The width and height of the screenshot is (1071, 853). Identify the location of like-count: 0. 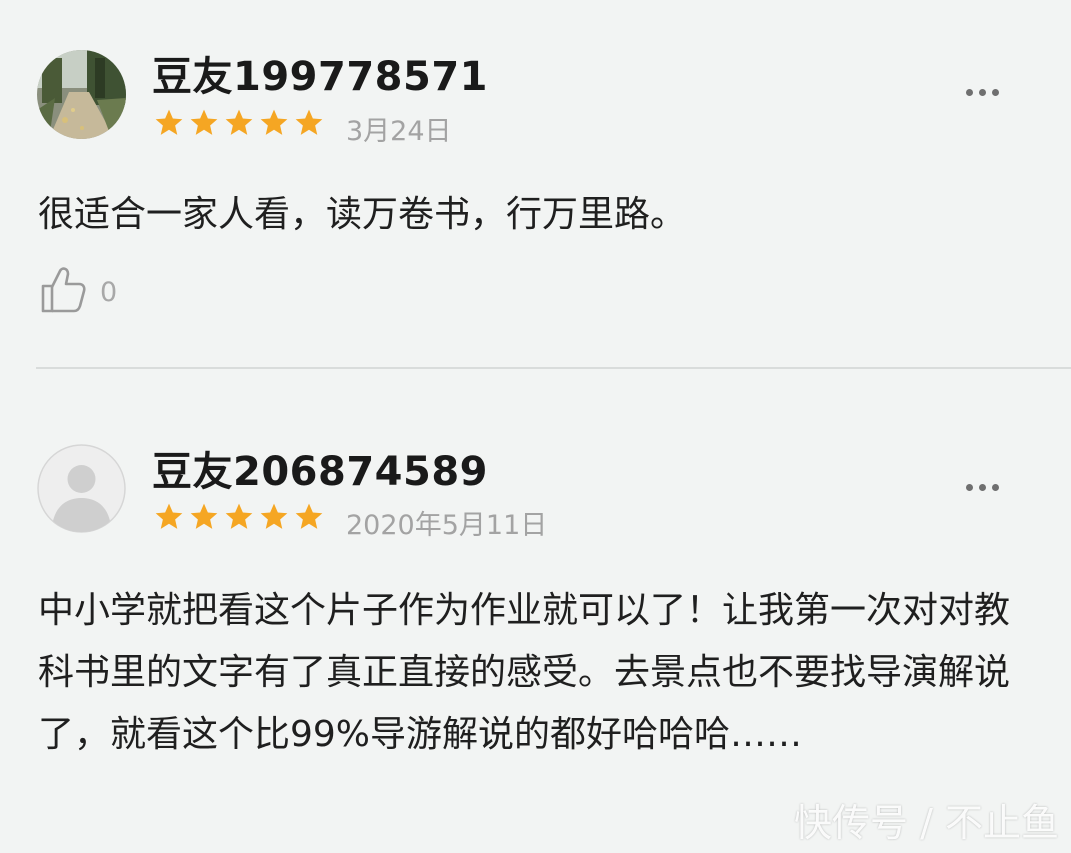
(109, 292).